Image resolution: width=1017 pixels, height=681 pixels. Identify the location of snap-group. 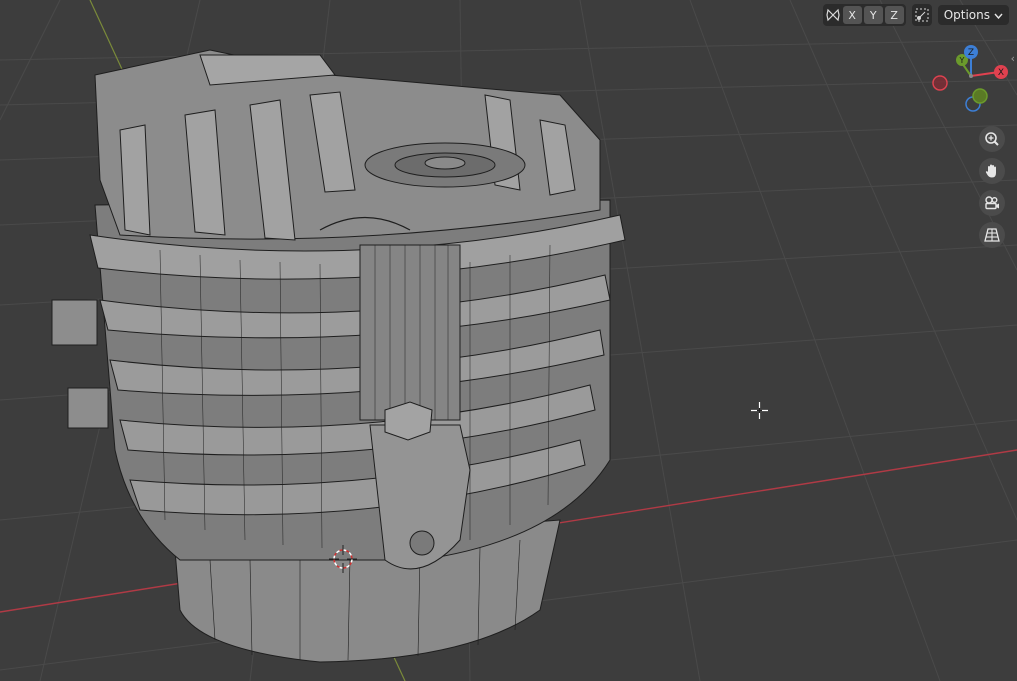
(921, 15).